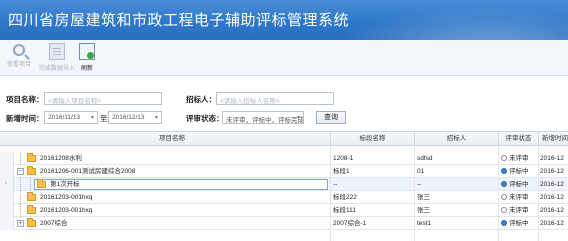  I want to click on section-cell: 标段111, so click(344, 210).